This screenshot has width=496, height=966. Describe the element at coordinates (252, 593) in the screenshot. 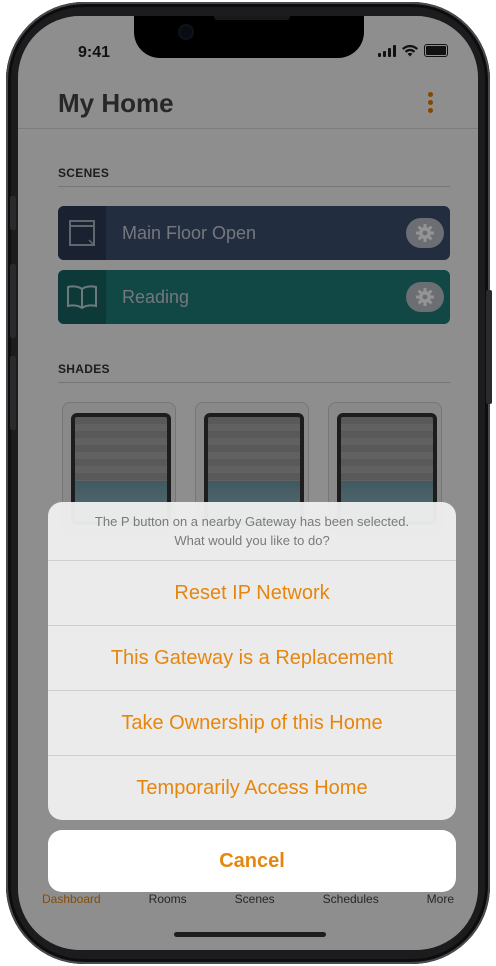

I see `reset-ip-network-button: Reset IP Network` at that location.